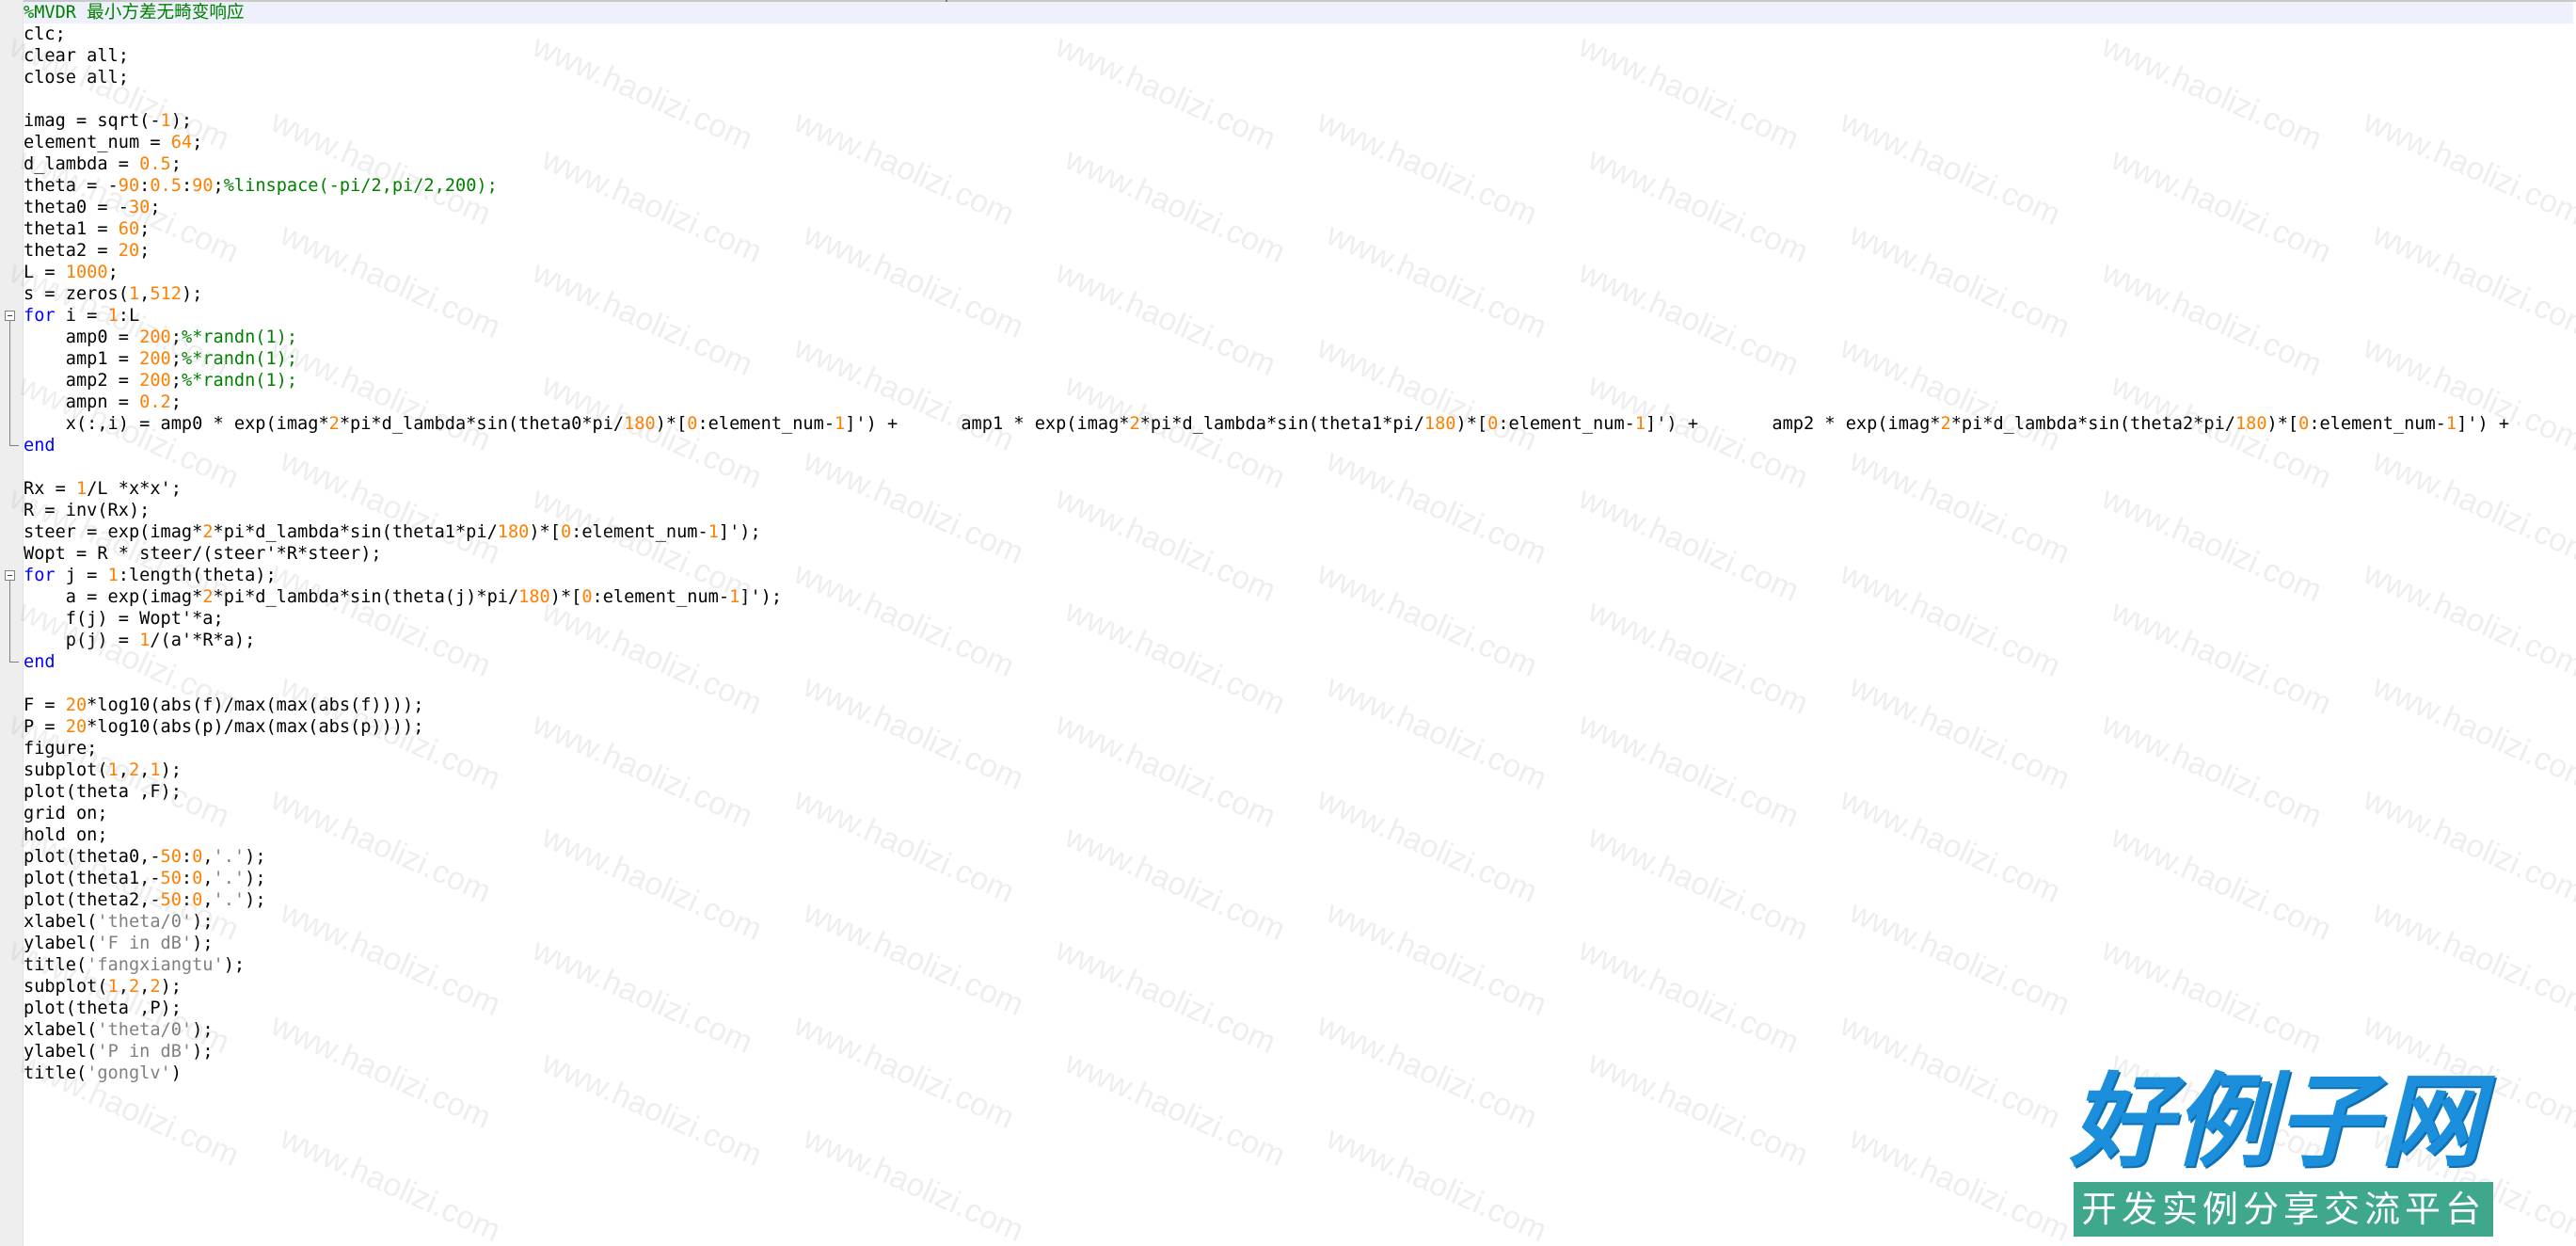 This screenshot has height=1246, width=2576. Describe the element at coordinates (1299, 770) in the screenshot. I see `code-line: subplot(1,2,1);` at that location.